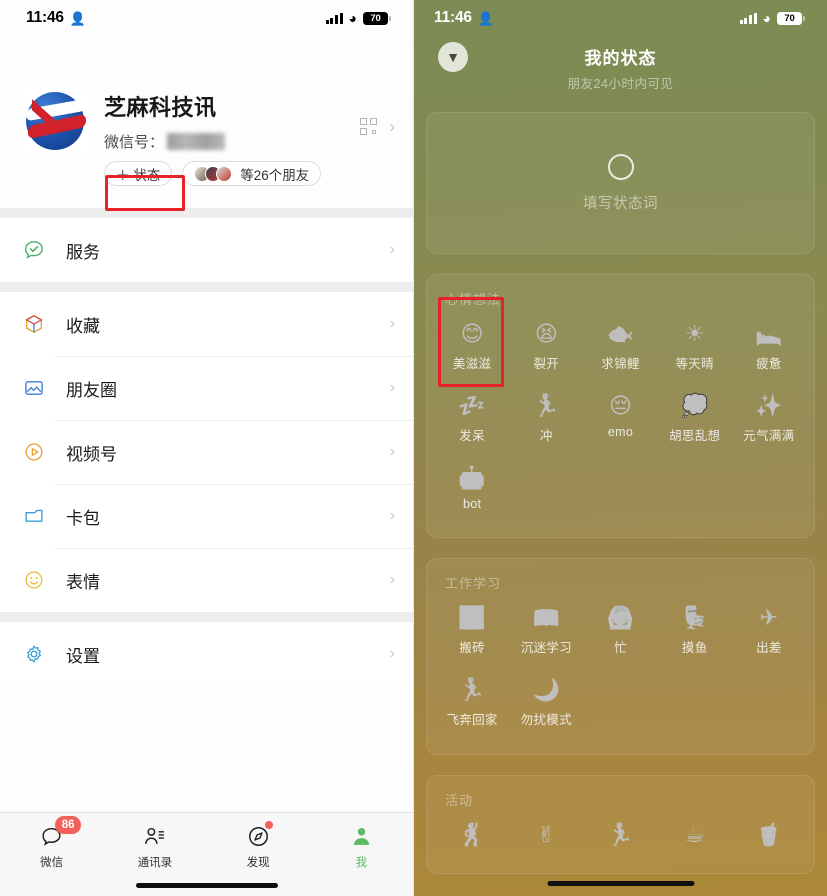  What do you see at coordinates (473, 583) in the screenshot?
I see `section-title: 工作学习` at bounding box center [473, 583].